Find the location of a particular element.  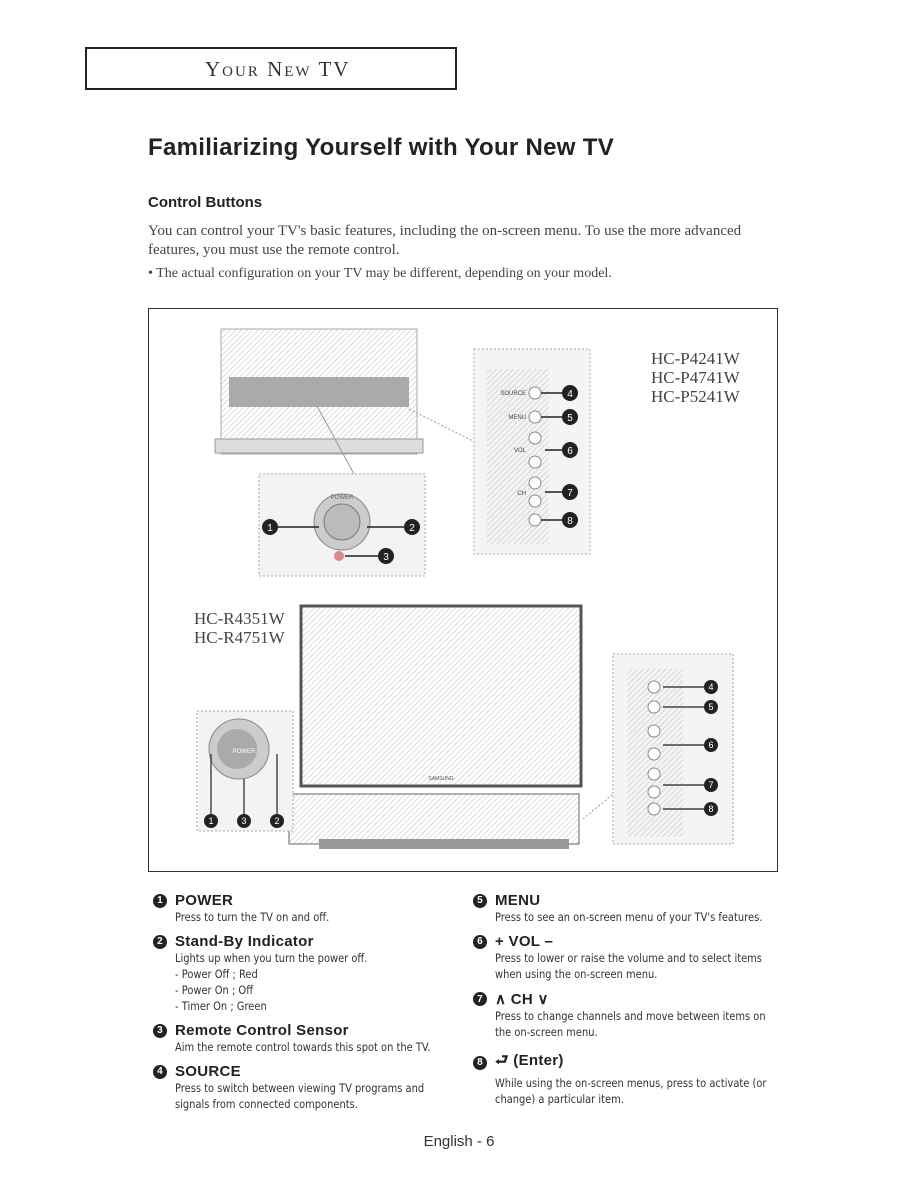

power-closeup-bottom: POWER 1 3 2 is located at coordinates (245, 771).